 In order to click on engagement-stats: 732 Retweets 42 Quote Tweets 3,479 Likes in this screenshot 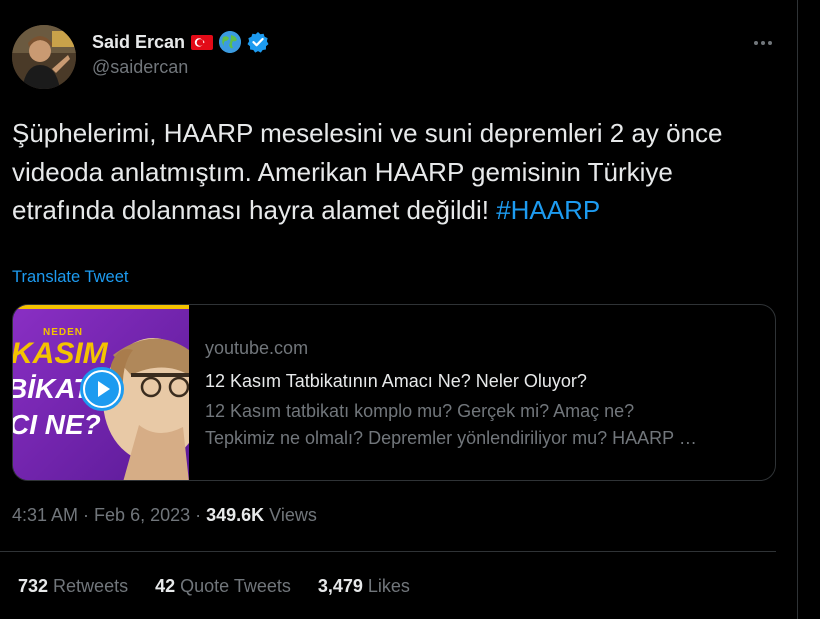, I will do `click(227, 586)`.